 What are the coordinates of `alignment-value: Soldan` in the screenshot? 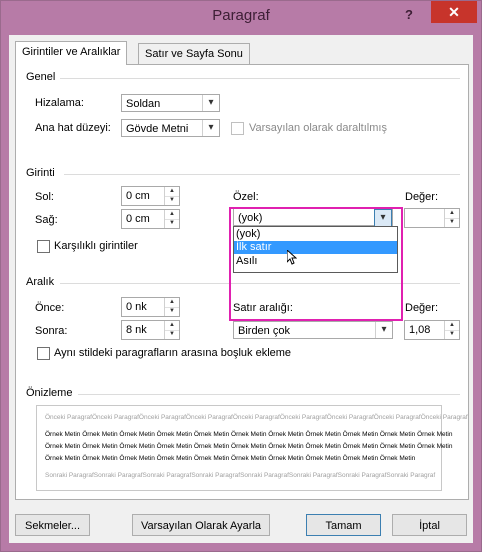 It's located at (143, 104).